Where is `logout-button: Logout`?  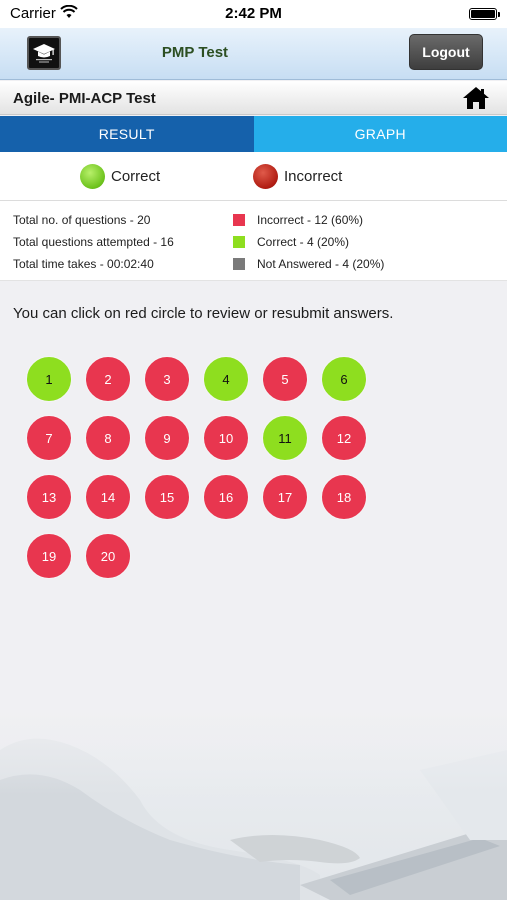 logout-button: Logout is located at coordinates (446, 52).